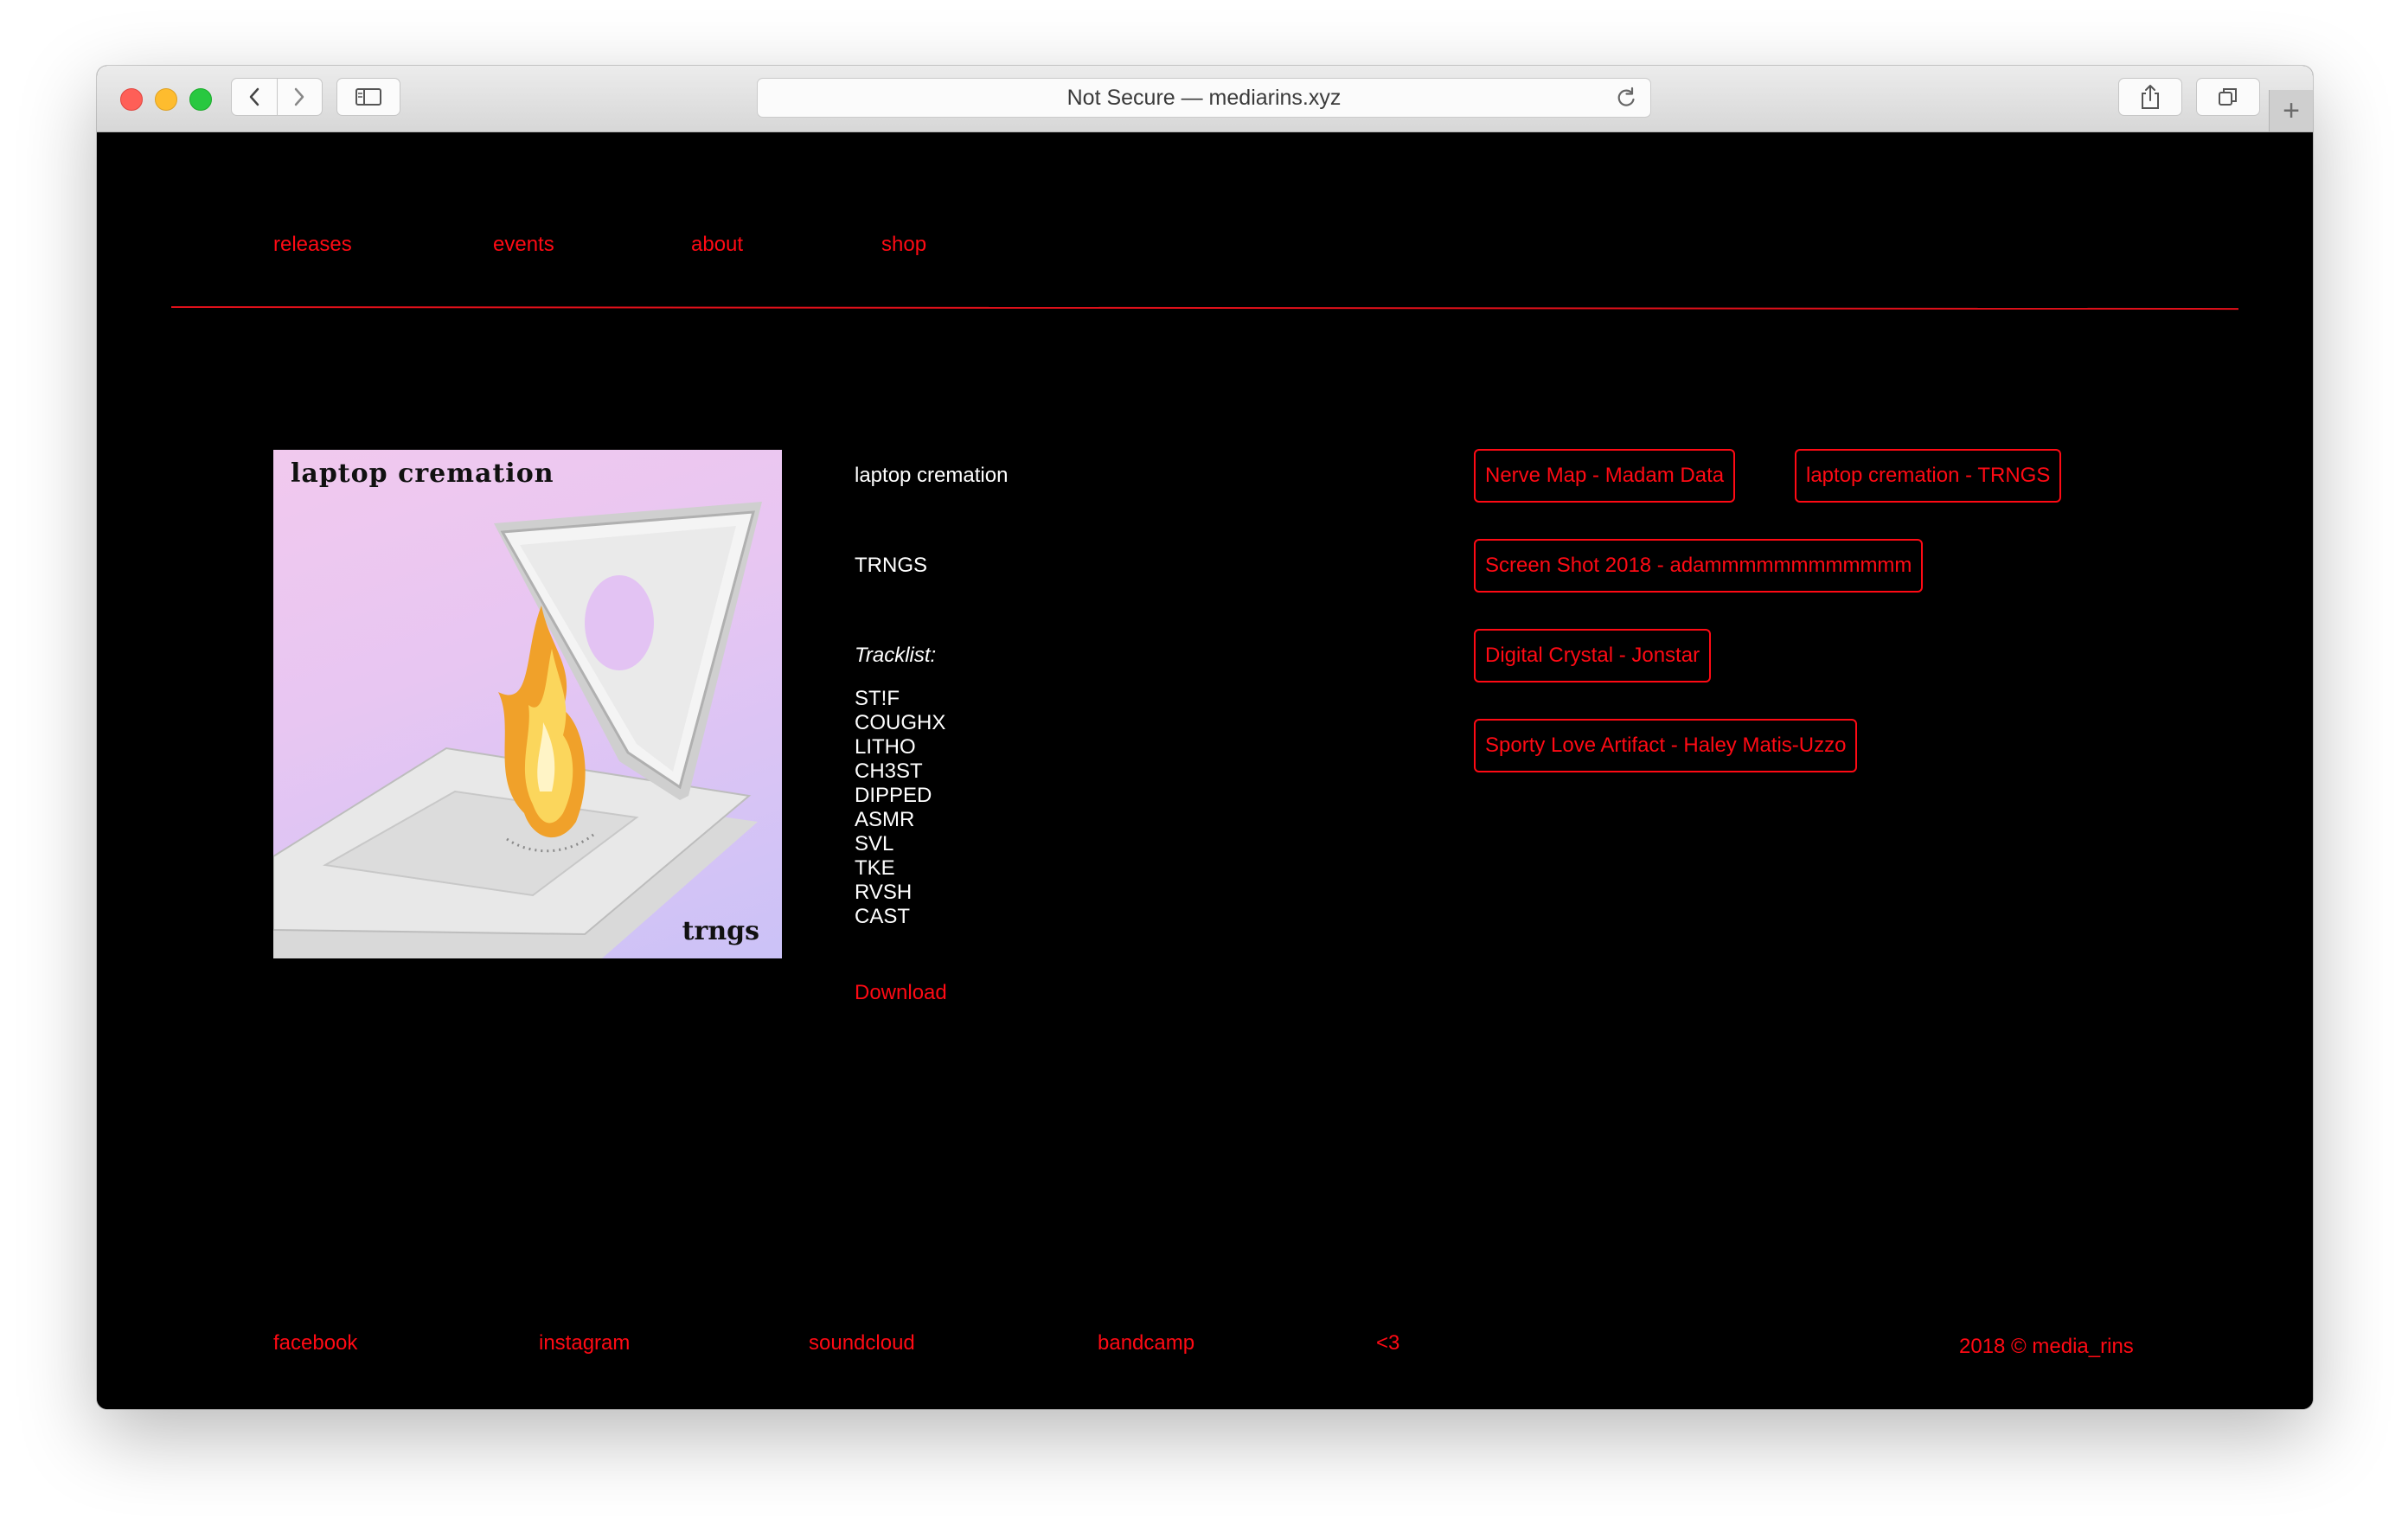  Describe the element at coordinates (517, 730) in the screenshot. I see `burning-laptop-illustration` at that location.